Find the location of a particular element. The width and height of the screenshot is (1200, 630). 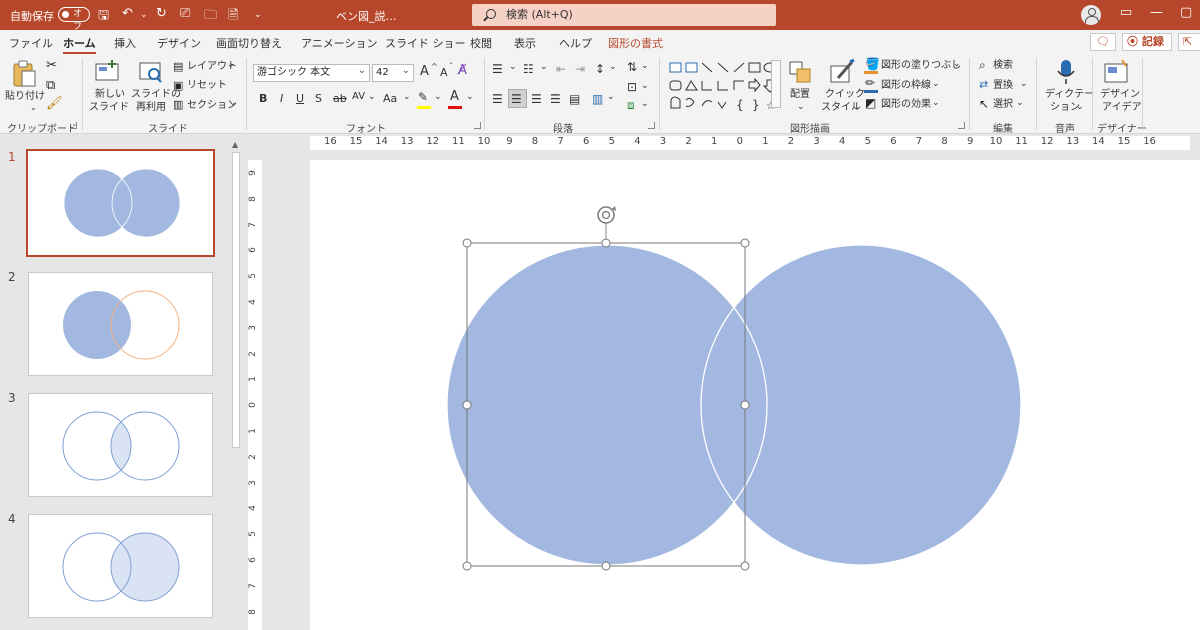

maximize-icon: ▢ is located at coordinates (1186, 12).